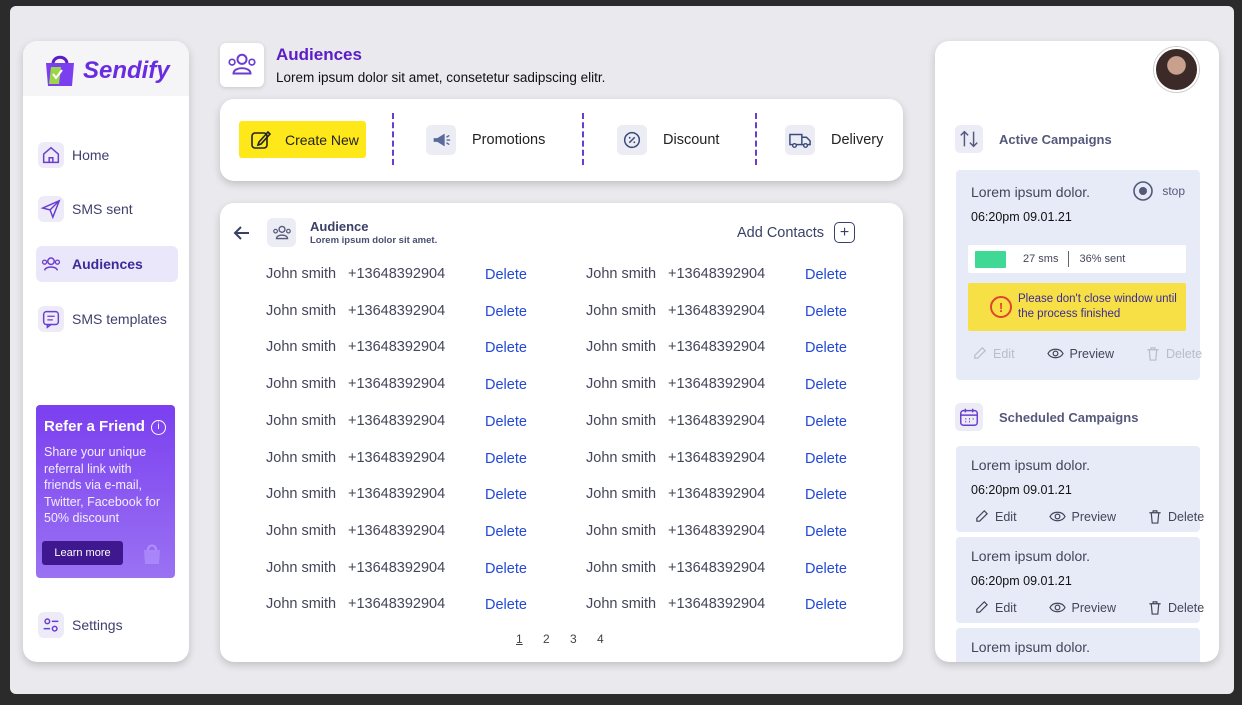 The width and height of the screenshot is (1242, 705). I want to click on progress-divider, so click(1069, 259).